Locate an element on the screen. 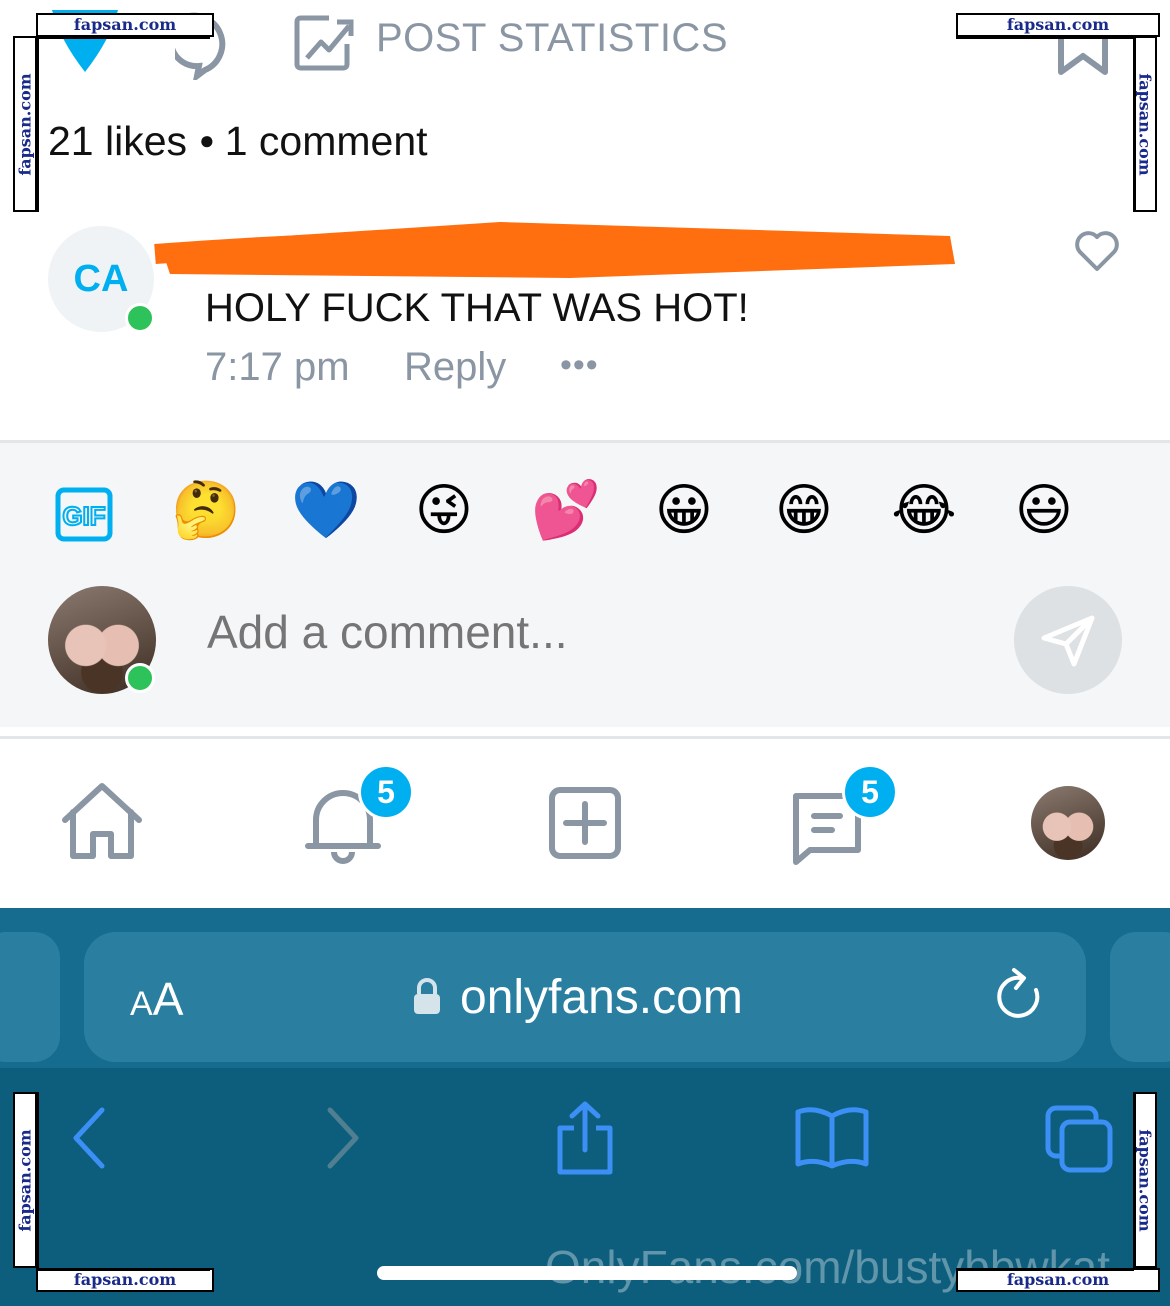  previous-tab-pill is located at coordinates (30, 997).